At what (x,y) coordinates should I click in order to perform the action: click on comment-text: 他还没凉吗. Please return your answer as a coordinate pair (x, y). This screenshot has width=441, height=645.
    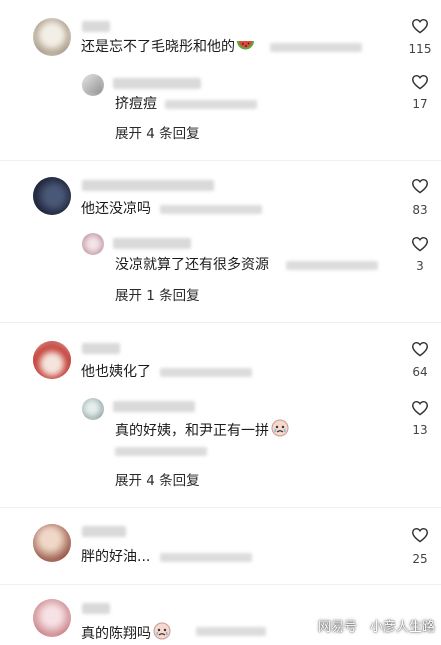
    Looking at the image, I should click on (116, 209).